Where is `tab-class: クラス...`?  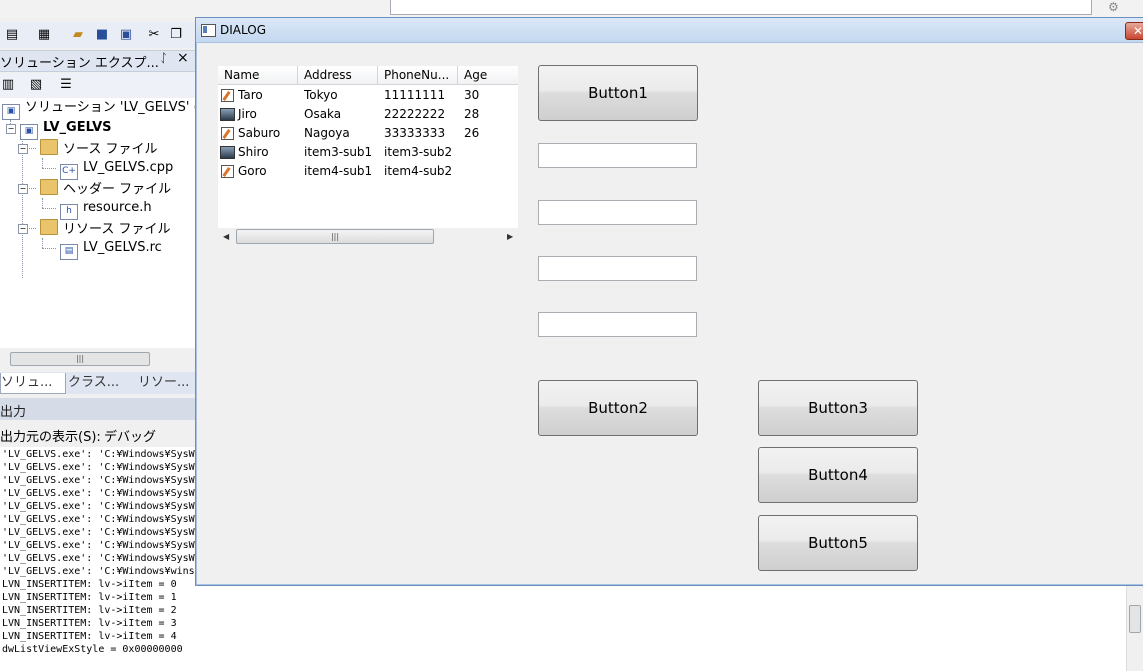
tab-class: クラス... is located at coordinates (93, 383).